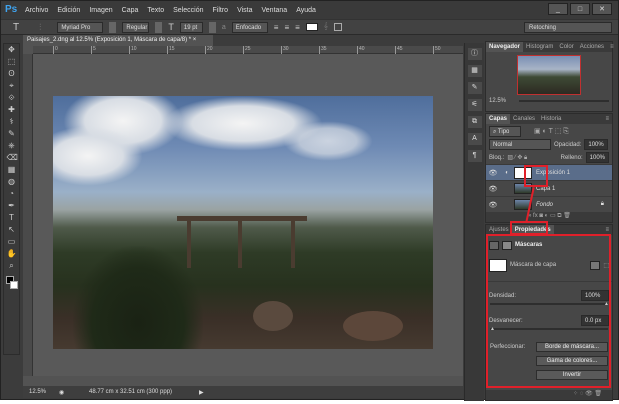  What do you see at coordinates (93, 50) in the screenshot?
I see `ruler-tick: 5` at bounding box center [93, 50].